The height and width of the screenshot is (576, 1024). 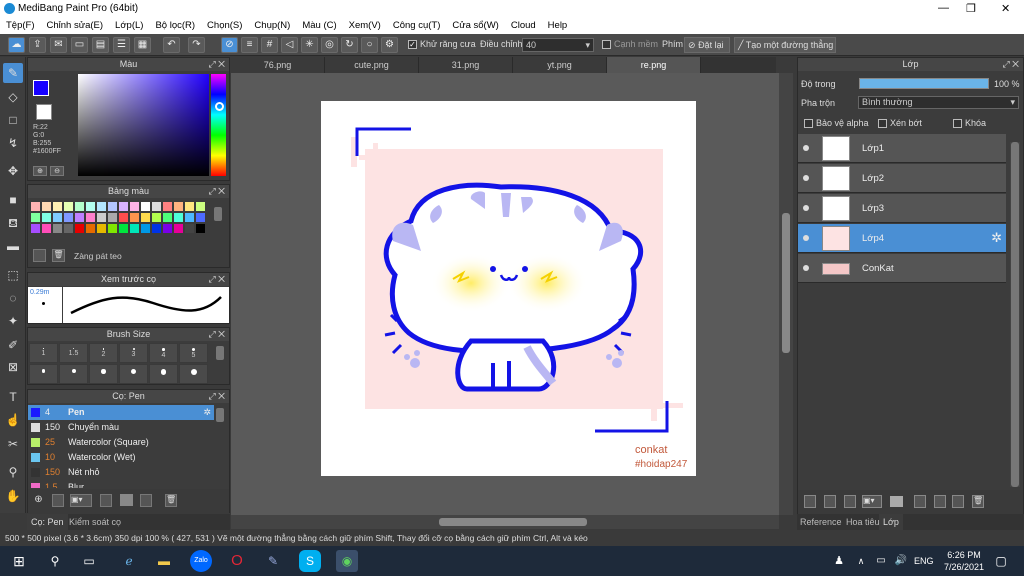 I want to click on snap-parallel-icon: ≡, so click(x=249, y=45).